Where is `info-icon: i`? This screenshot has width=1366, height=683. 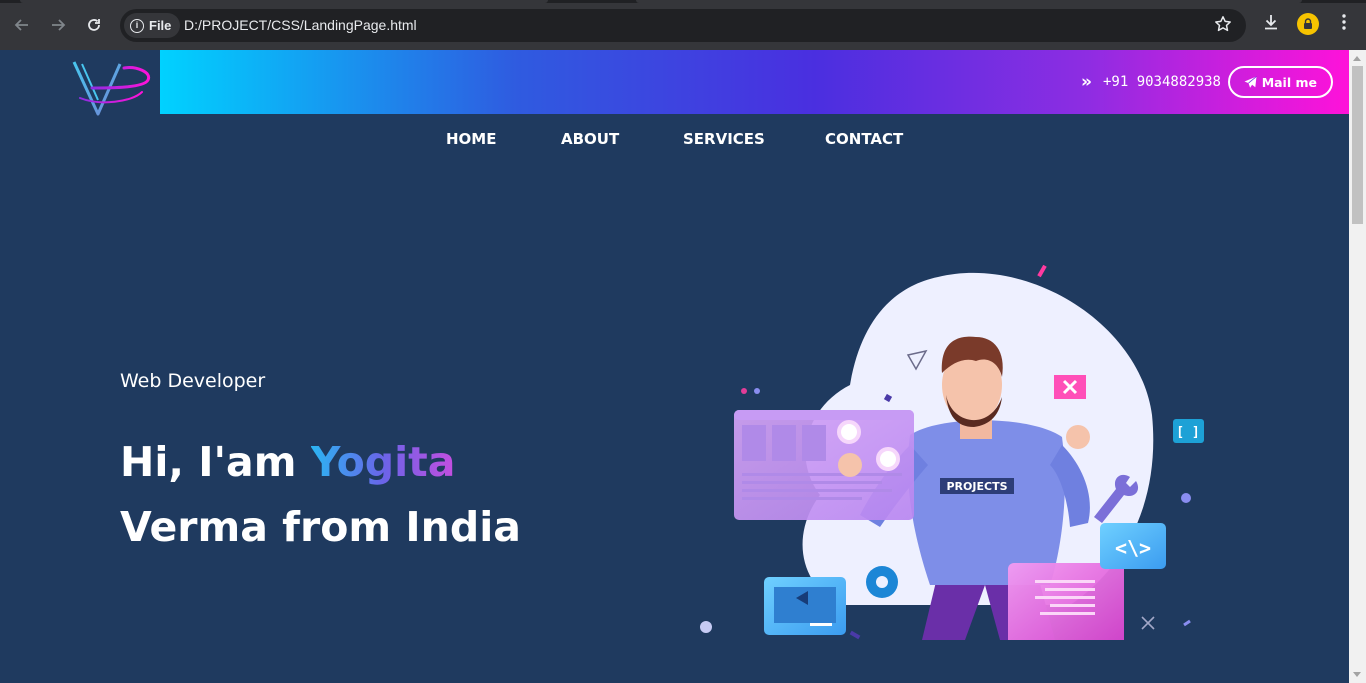
info-icon: i is located at coordinates (137, 25).